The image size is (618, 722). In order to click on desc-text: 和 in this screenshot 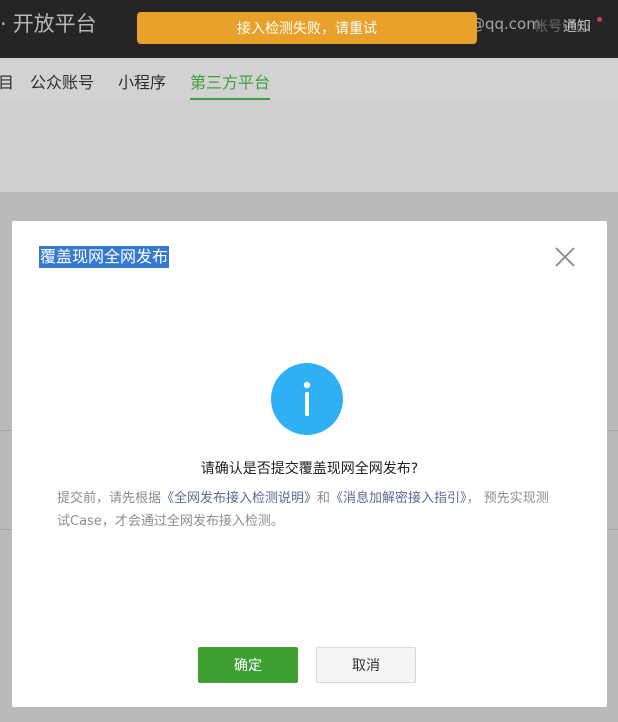, I will do `click(324, 498)`.